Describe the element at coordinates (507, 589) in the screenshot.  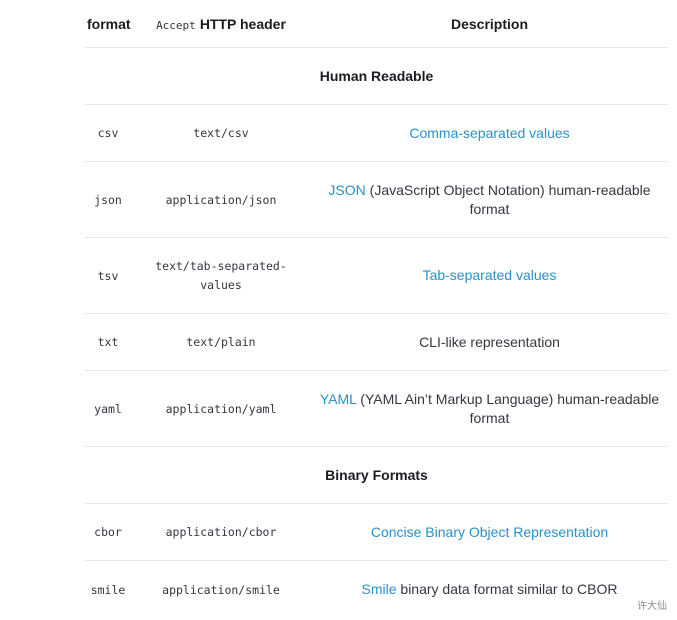
I see `description-text: binary data format similar to CBOR` at that location.